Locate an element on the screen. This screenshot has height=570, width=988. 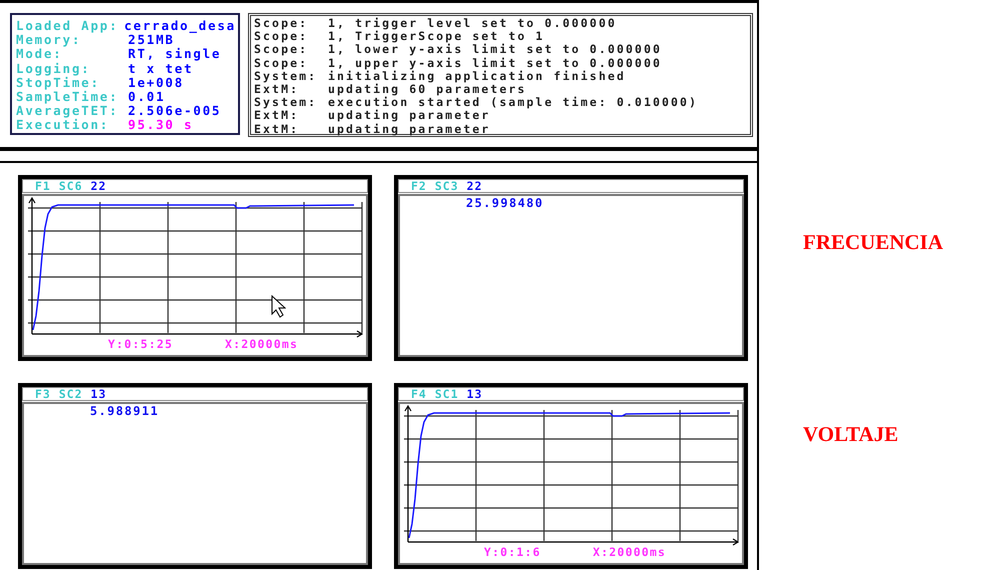
log-message: 1, upper y-axis limit set to 0.000000 is located at coordinates (495, 63).